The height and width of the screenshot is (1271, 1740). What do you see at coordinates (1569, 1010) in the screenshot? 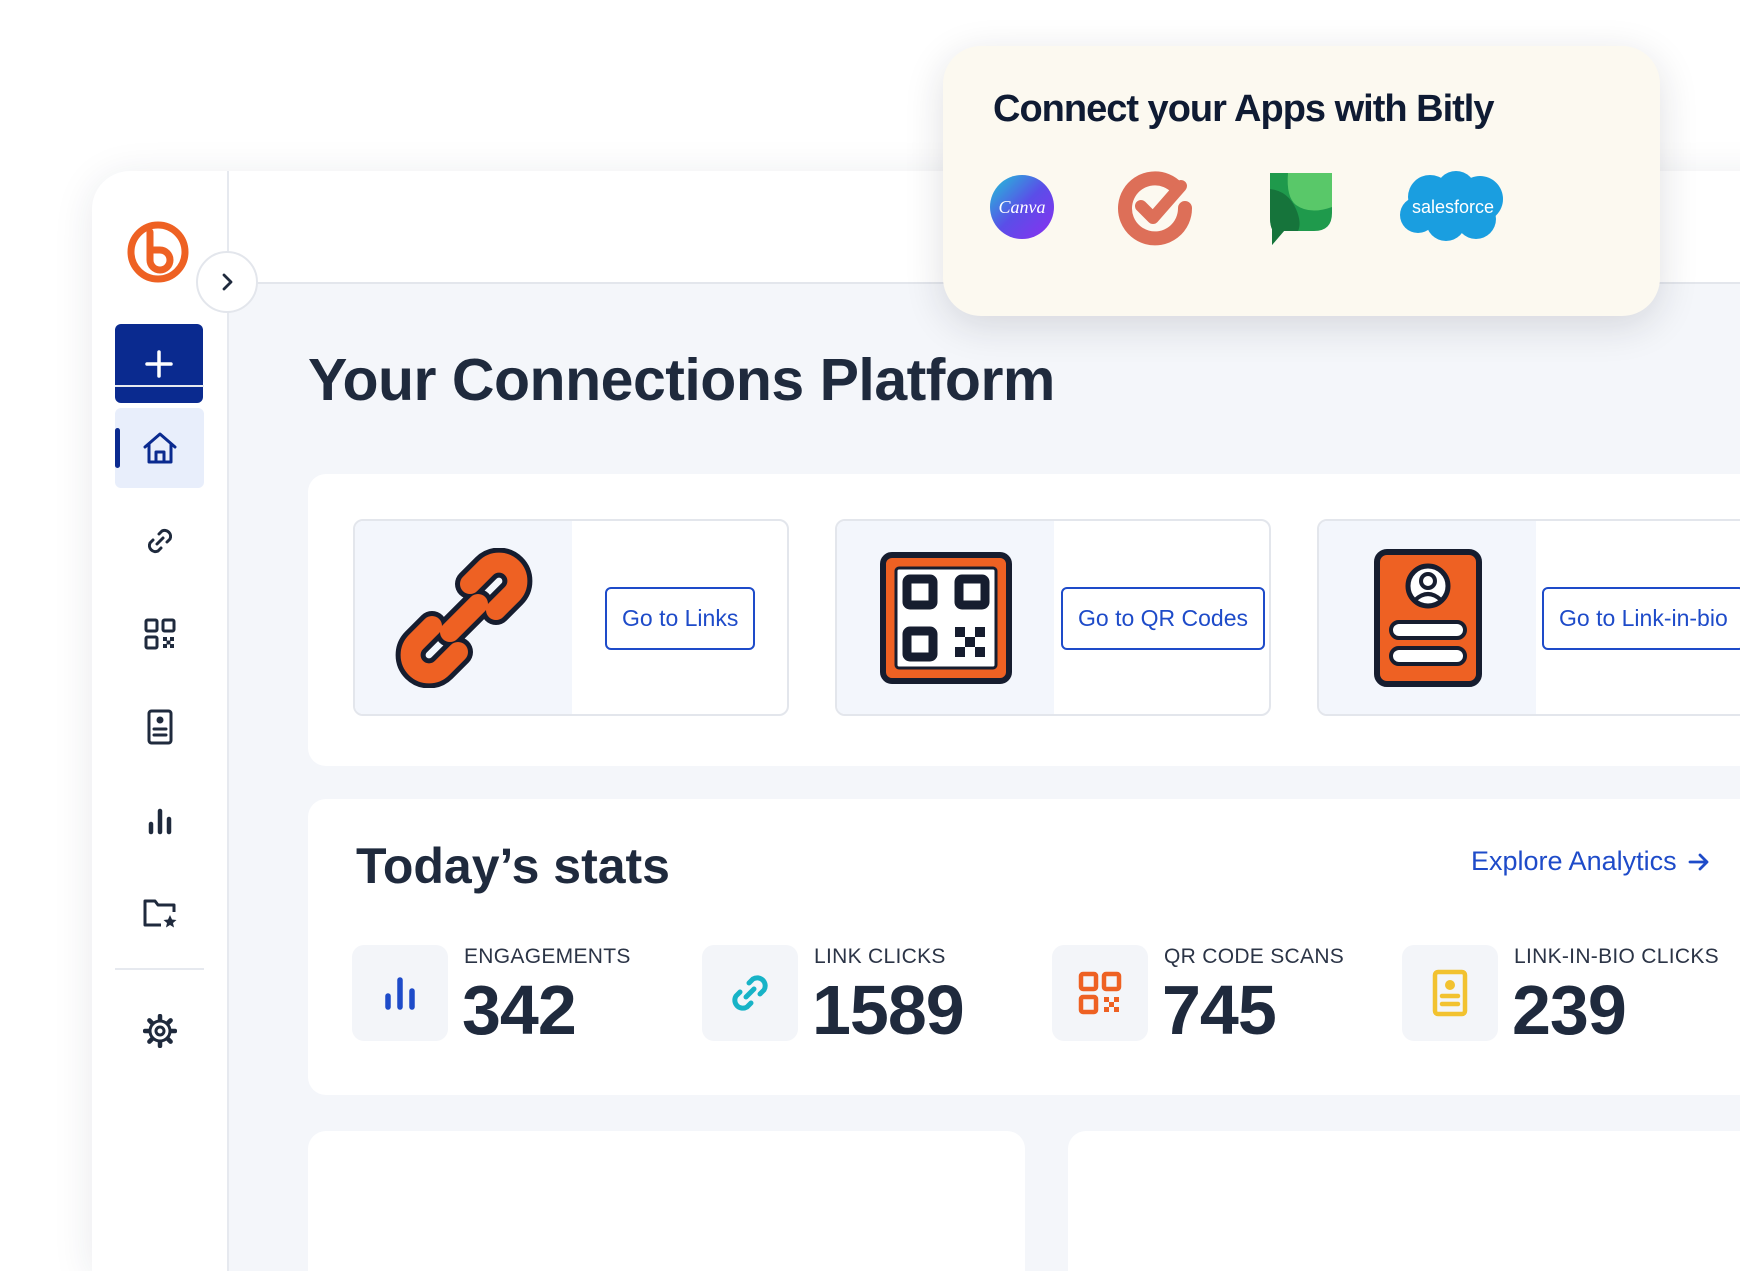
I see `stat-value: 239` at bounding box center [1569, 1010].